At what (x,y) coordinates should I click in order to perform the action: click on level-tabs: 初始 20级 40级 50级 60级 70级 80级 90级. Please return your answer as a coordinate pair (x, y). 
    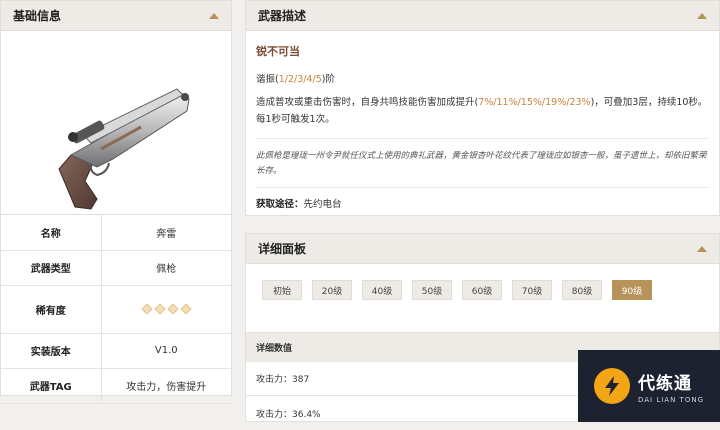
    Looking at the image, I should click on (482, 298).